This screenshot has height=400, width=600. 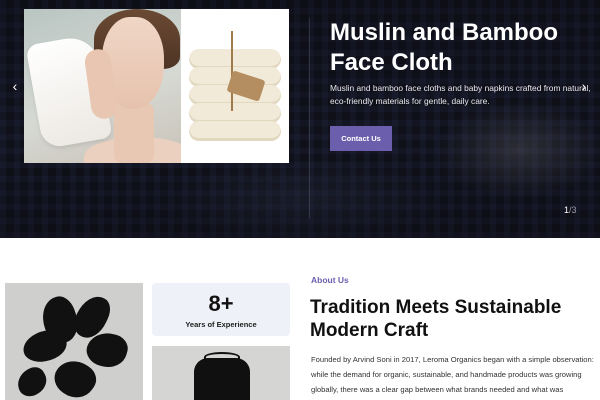 What do you see at coordinates (574, 210) in the screenshot?
I see `pager-total: 3` at bounding box center [574, 210].